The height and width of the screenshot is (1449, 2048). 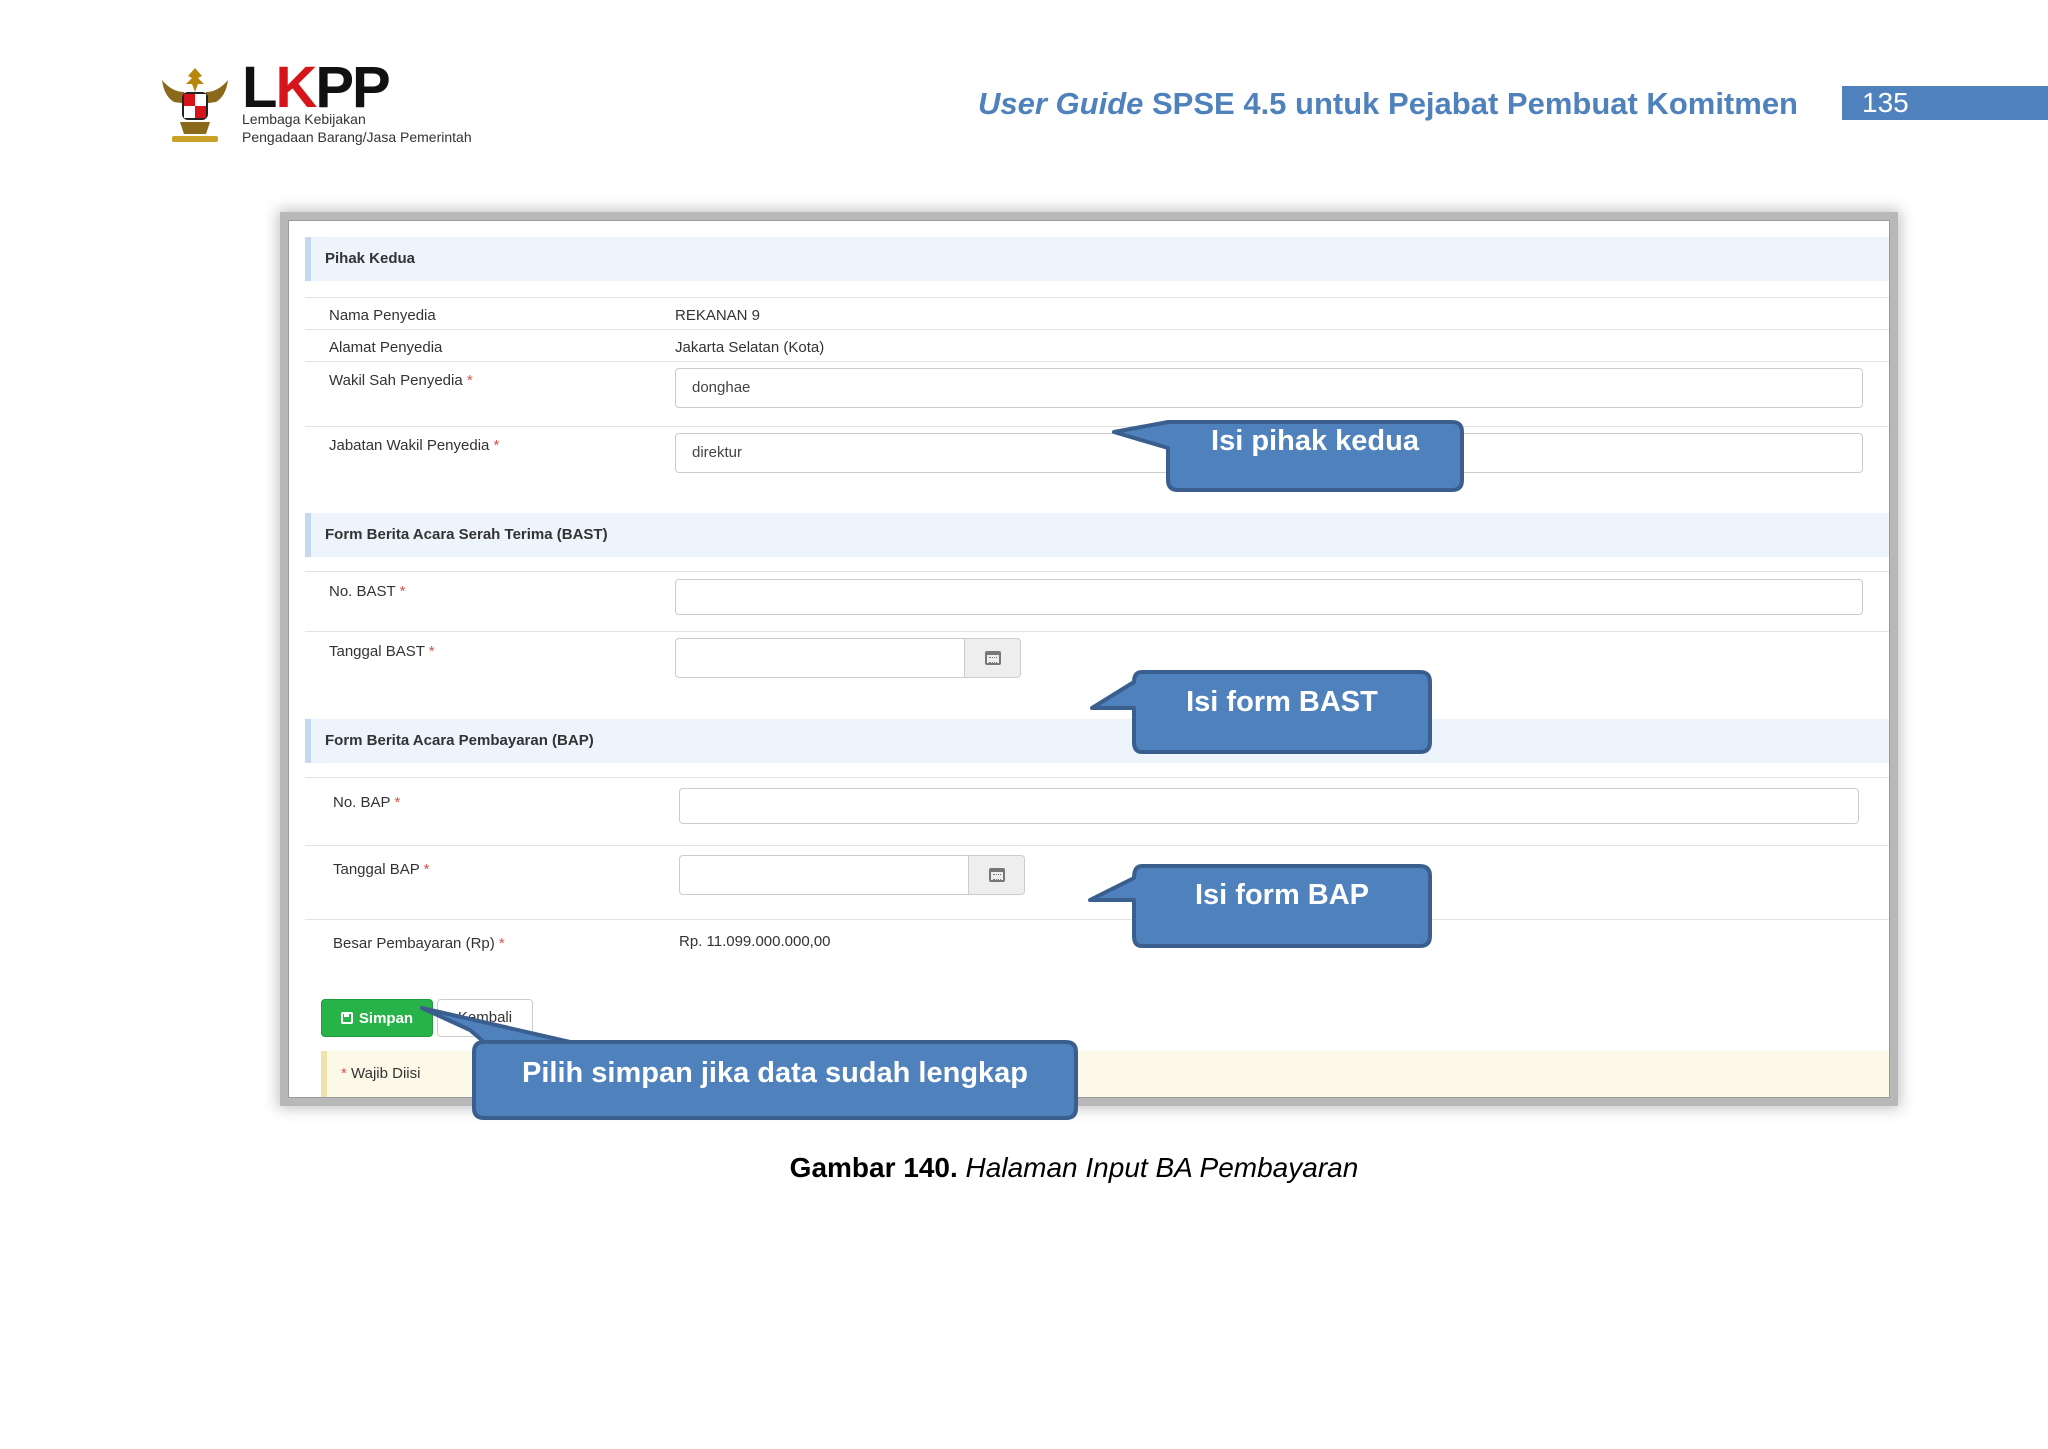 What do you see at coordinates (1945, 103) in the screenshot?
I see `page-number: 135` at bounding box center [1945, 103].